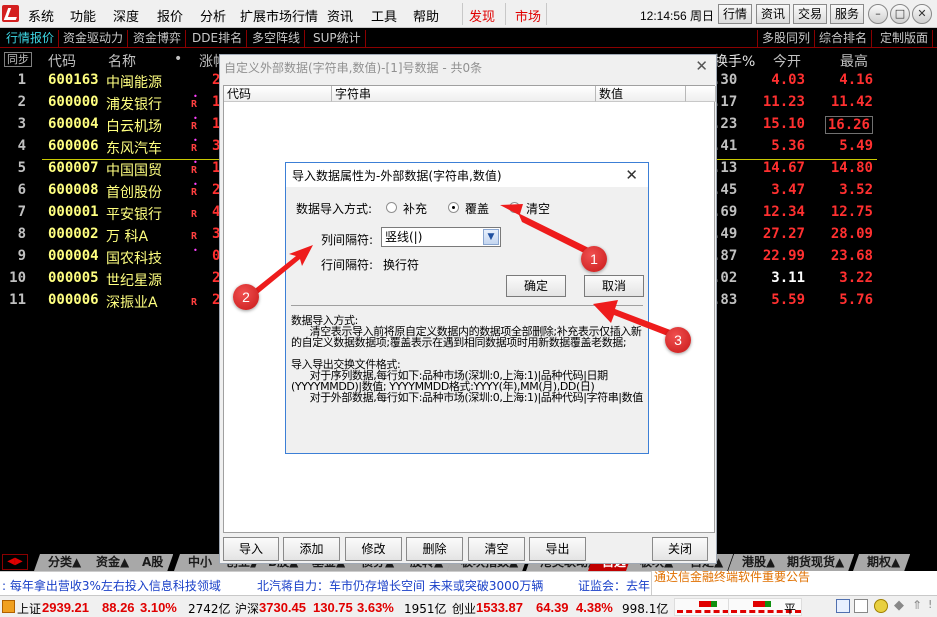 The width and height of the screenshot is (937, 617). What do you see at coordinates (499, 607) in the screenshot?
I see `cy-value: 1533.87` at bounding box center [499, 607].